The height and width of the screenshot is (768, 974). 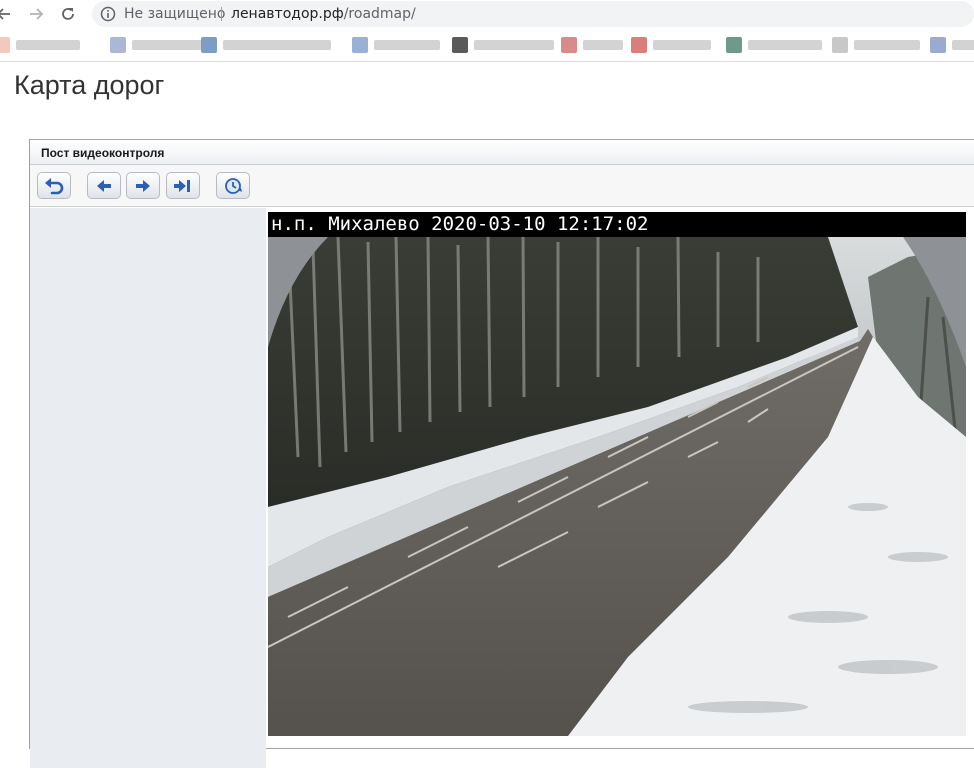 I want to click on last-button, so click(x=183, y=185).